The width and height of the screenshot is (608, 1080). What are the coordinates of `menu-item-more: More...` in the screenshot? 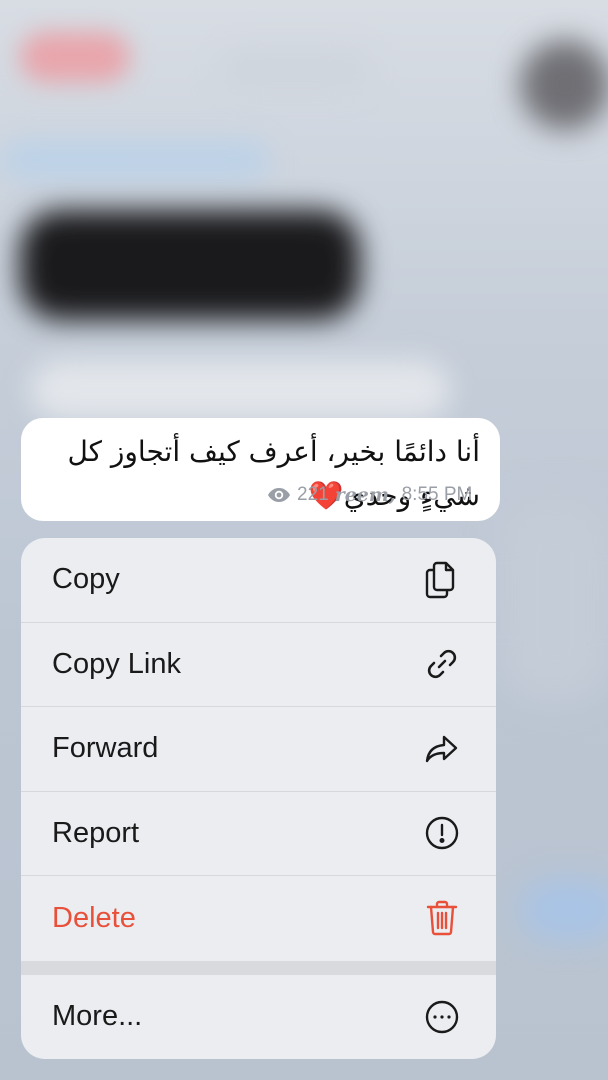 It's located at (258, 1017).